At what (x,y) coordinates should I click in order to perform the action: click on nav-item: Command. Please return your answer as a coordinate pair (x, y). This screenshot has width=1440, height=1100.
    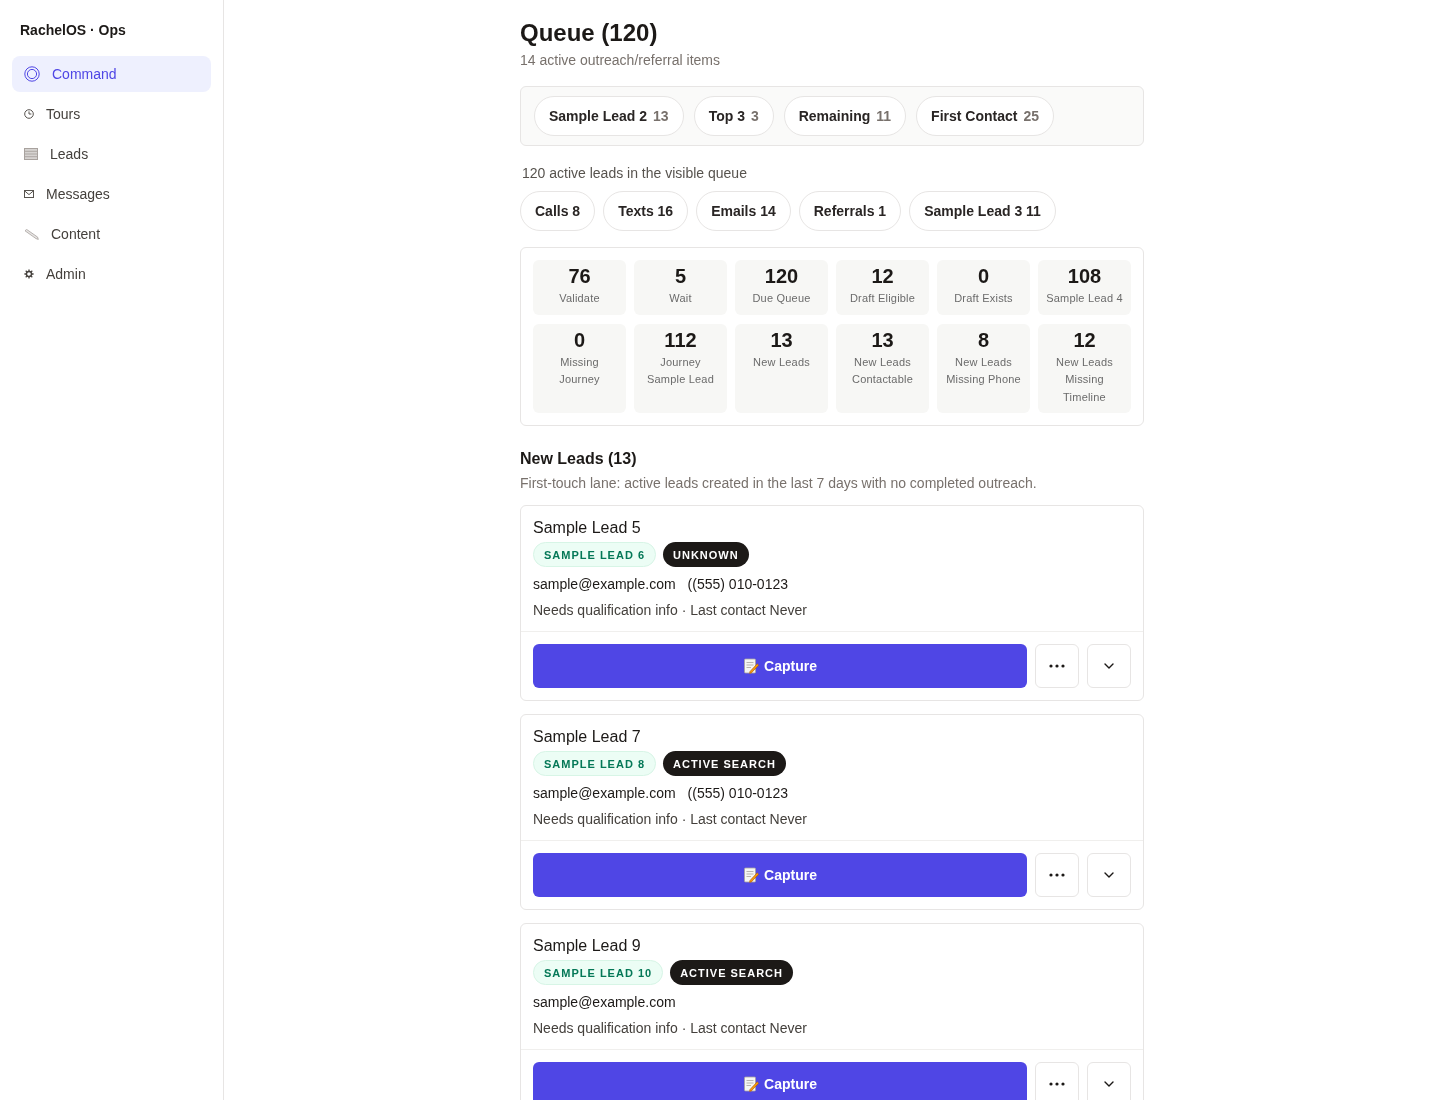
    Looking at the image, I should click on (111, 74).